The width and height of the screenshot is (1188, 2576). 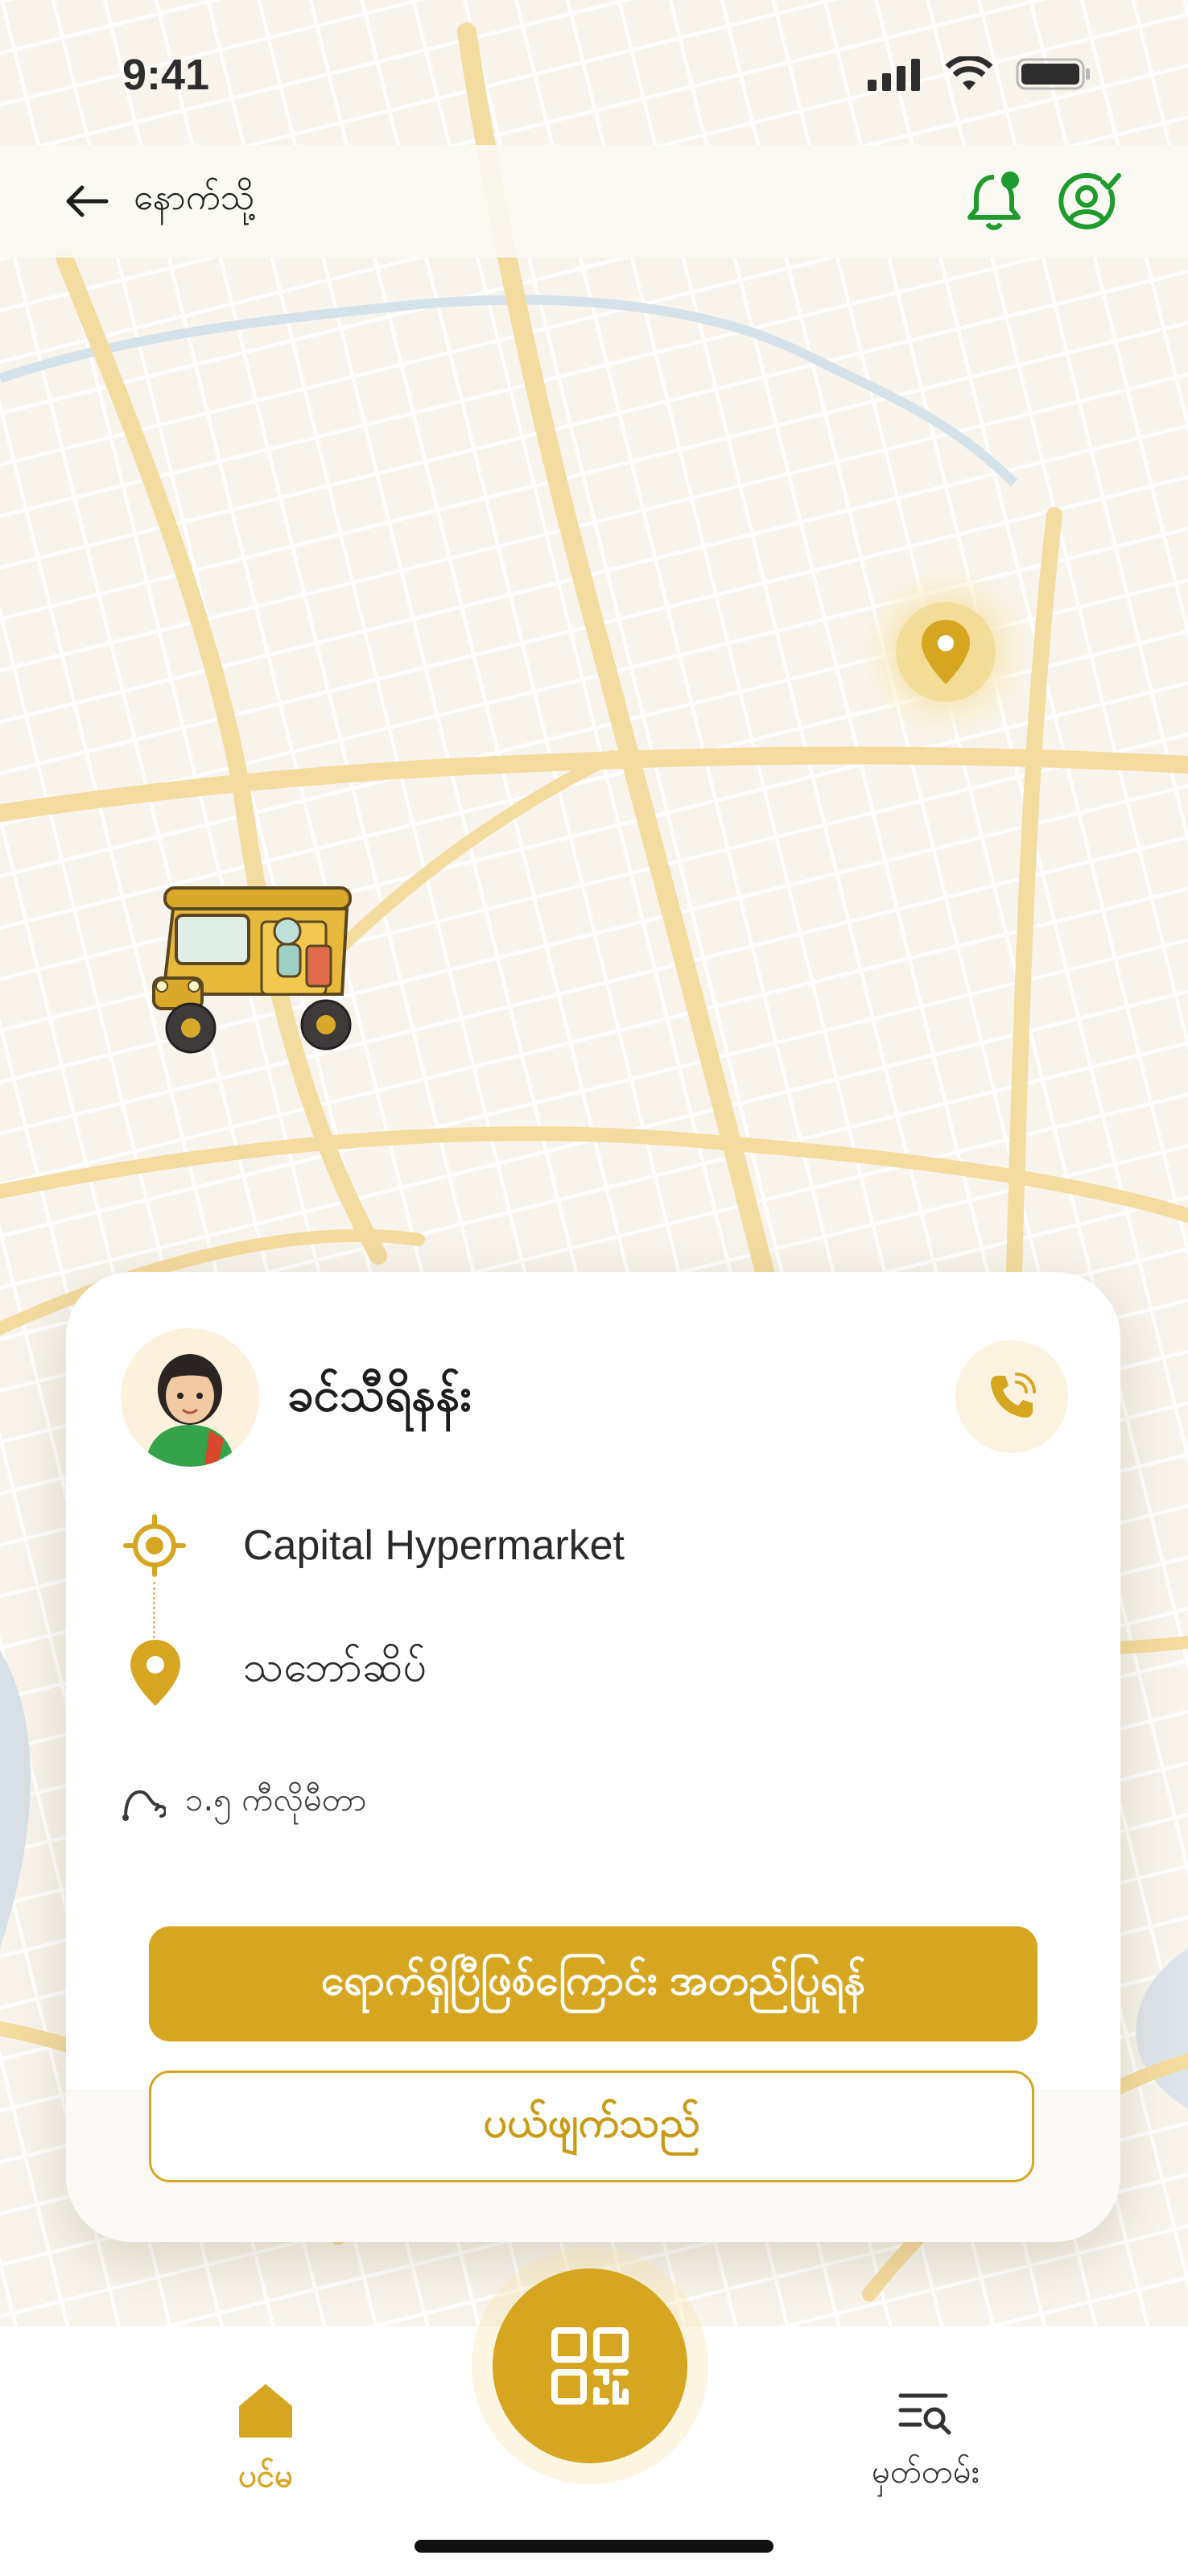 What do you see at coordinates (591, 2126) in the screenshot?
I see `cancel-button: ပယ်ဖျက်သည်` at bounding box center [591, 2126].